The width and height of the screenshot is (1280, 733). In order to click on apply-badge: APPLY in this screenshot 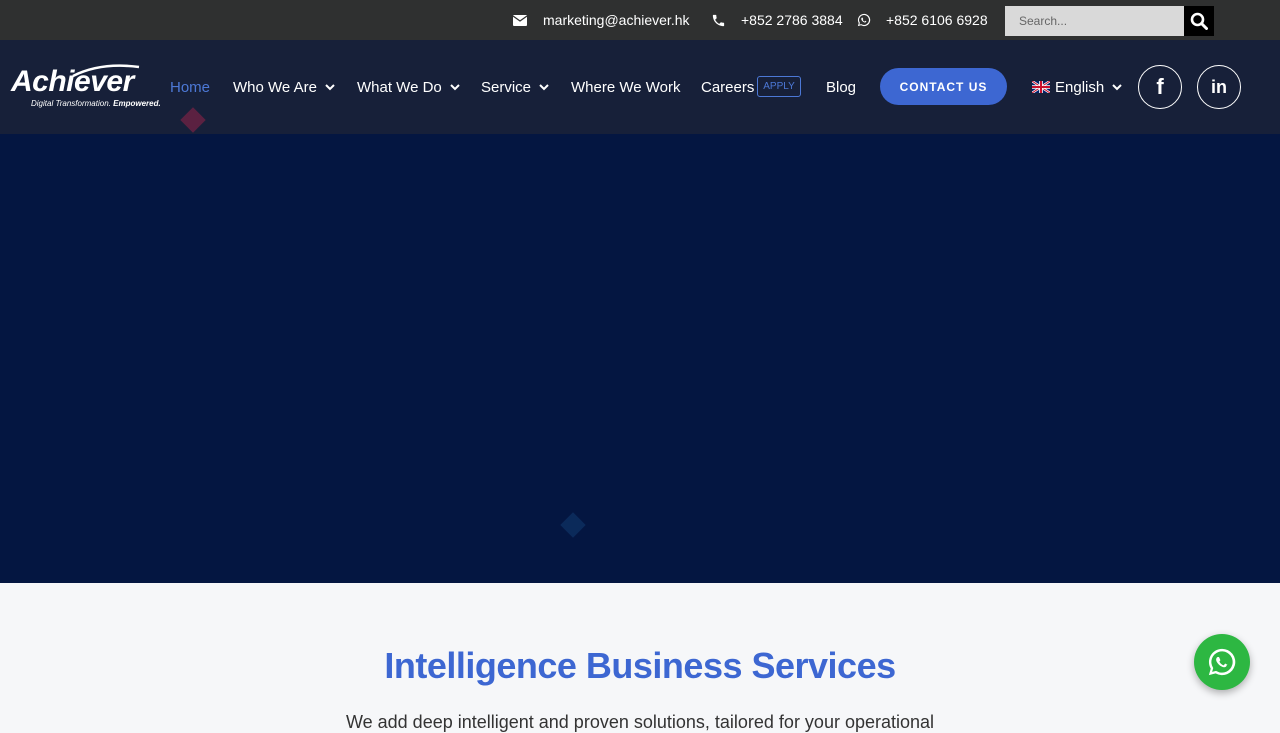, I will do `click(779, 86)`.